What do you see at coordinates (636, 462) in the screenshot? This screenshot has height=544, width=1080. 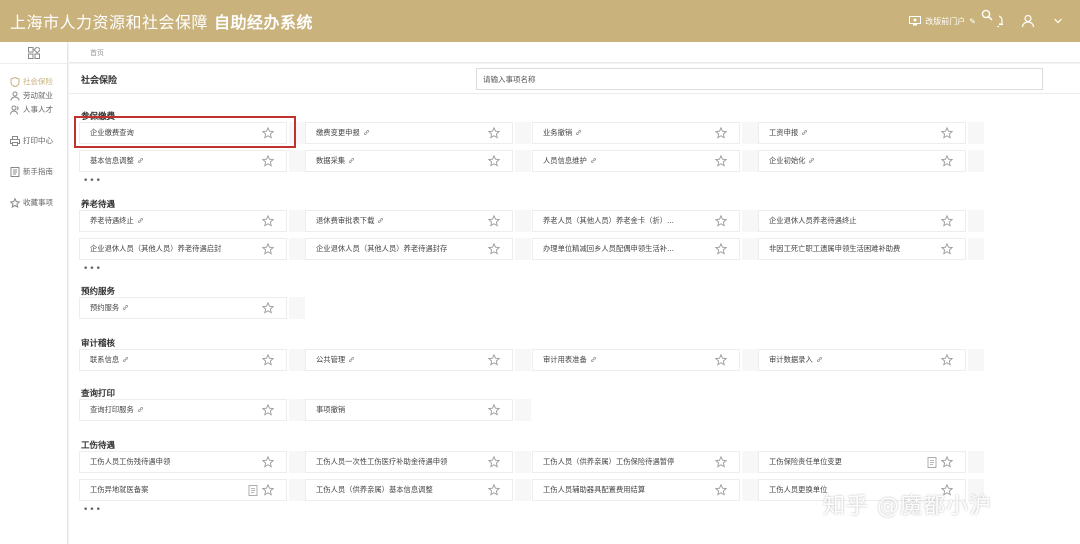 I see `service-card: 工伤人员（供养亲属）工伤保险待遇暂停` at bounding box center [636, 462].